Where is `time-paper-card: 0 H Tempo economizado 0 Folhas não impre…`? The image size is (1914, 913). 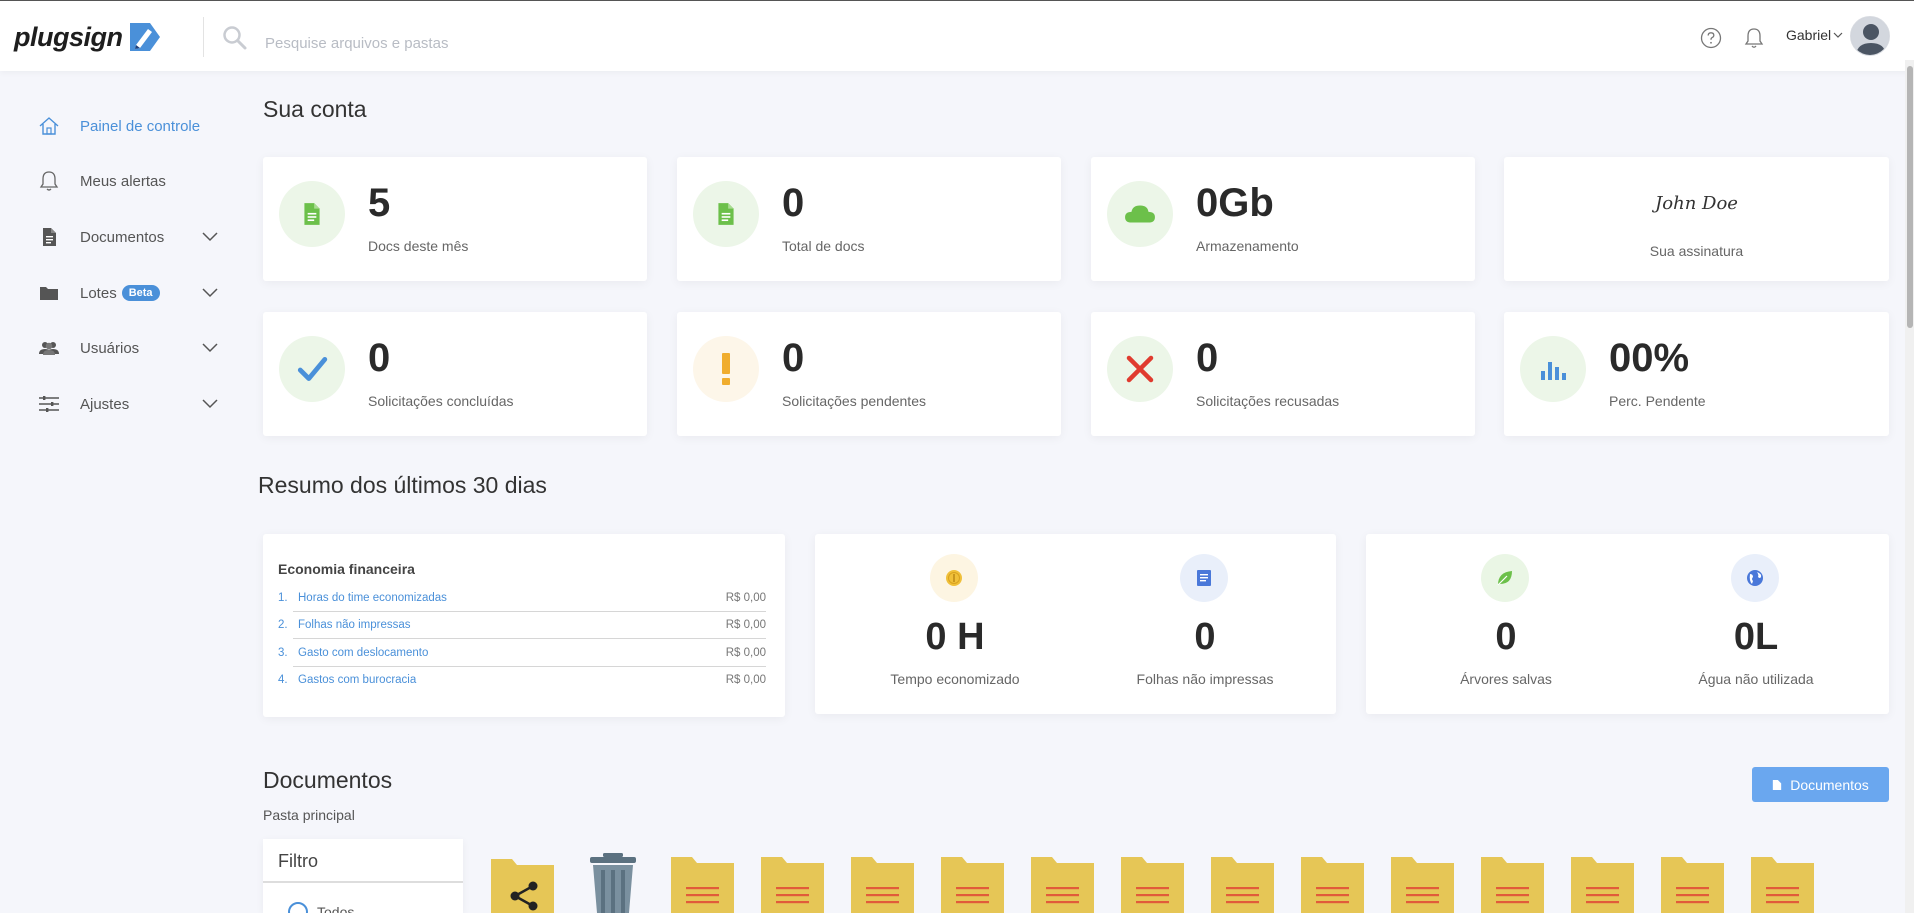 time-paper-card: 0 H Tempo economizado 0 Folhas não impre… is located at coordinates (1075, 624).